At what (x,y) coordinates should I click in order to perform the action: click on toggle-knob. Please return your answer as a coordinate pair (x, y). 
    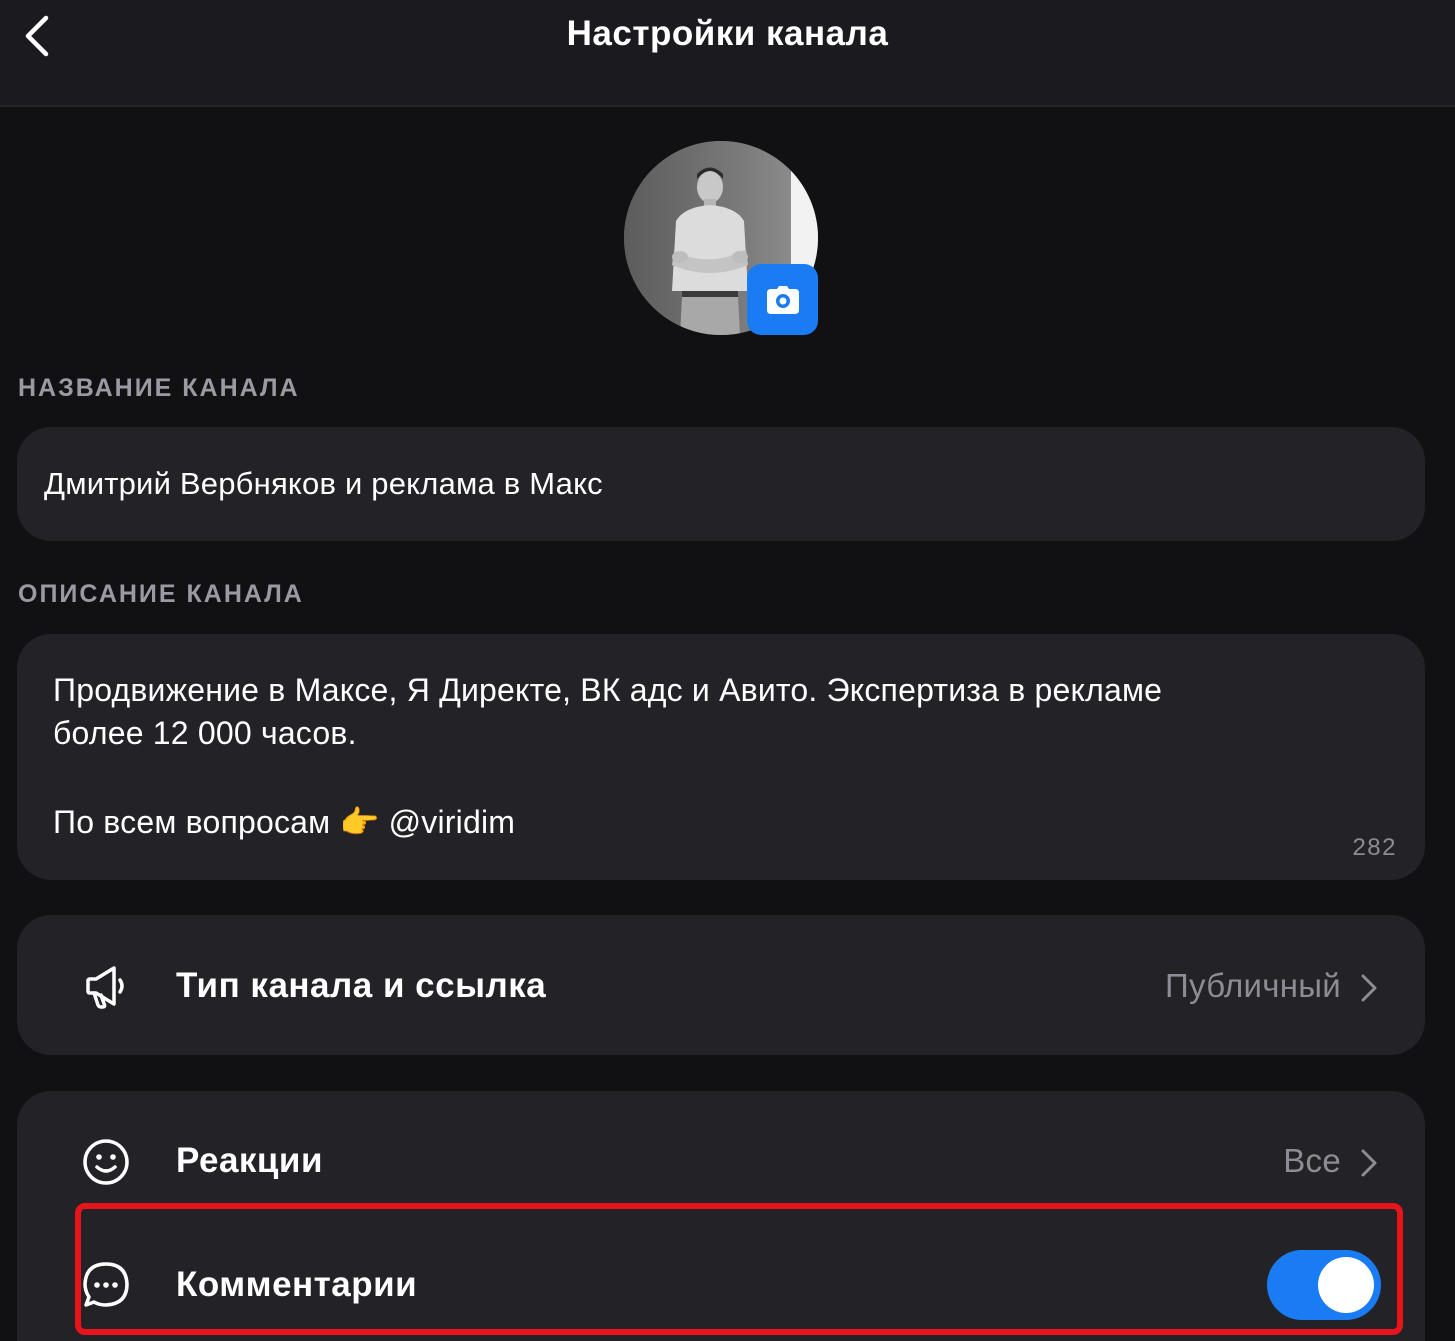
    Looking at the image, I should click on (1346, 1285).